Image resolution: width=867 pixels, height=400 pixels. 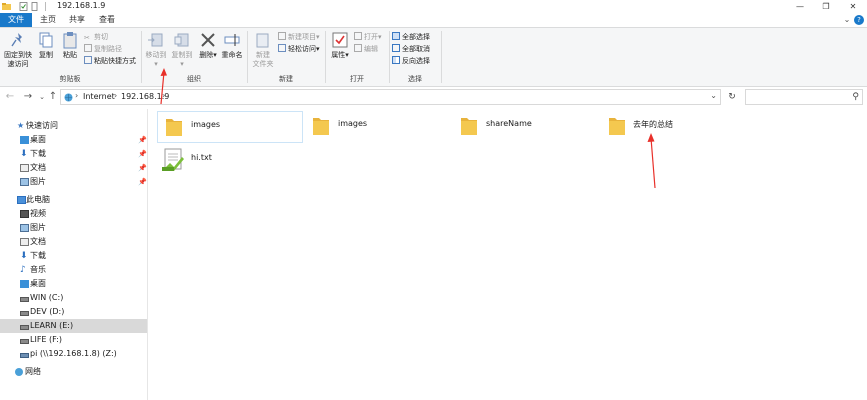 I want to click on sidebar-item-desktop-pinned: 桌面 📌, so click(x=73, y=140).